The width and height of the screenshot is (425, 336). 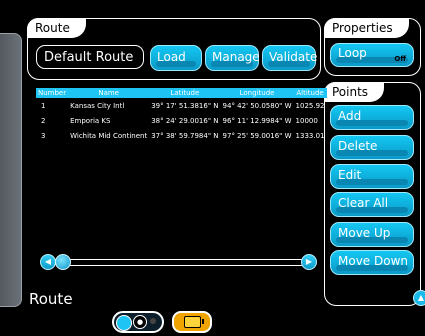 I want to click on battery-icon, so click(x=192, y=322).